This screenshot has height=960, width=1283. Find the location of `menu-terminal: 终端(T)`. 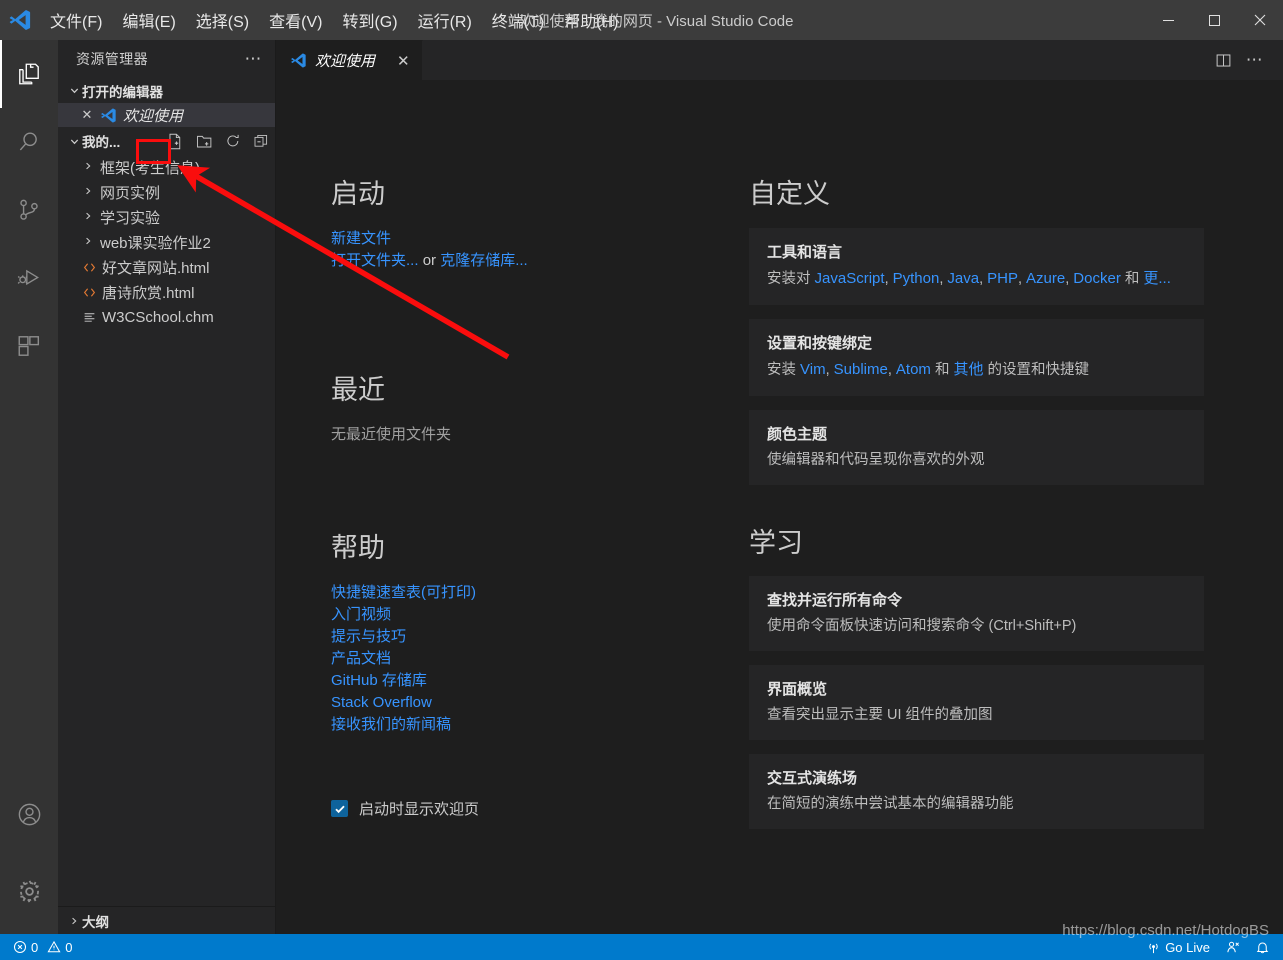

menu-terminal: 终端(T) is located at coordinates (518, 20).